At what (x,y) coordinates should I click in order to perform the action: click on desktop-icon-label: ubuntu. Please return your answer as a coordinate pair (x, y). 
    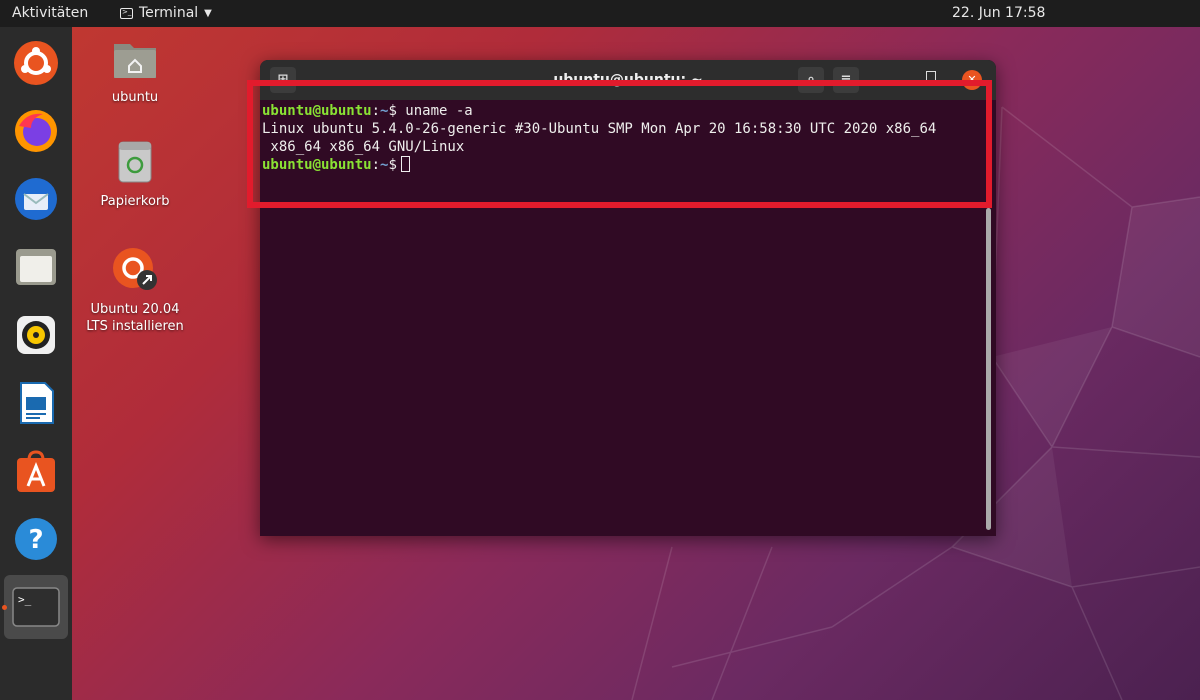
    Looking at the image, I should click on (135, 97).